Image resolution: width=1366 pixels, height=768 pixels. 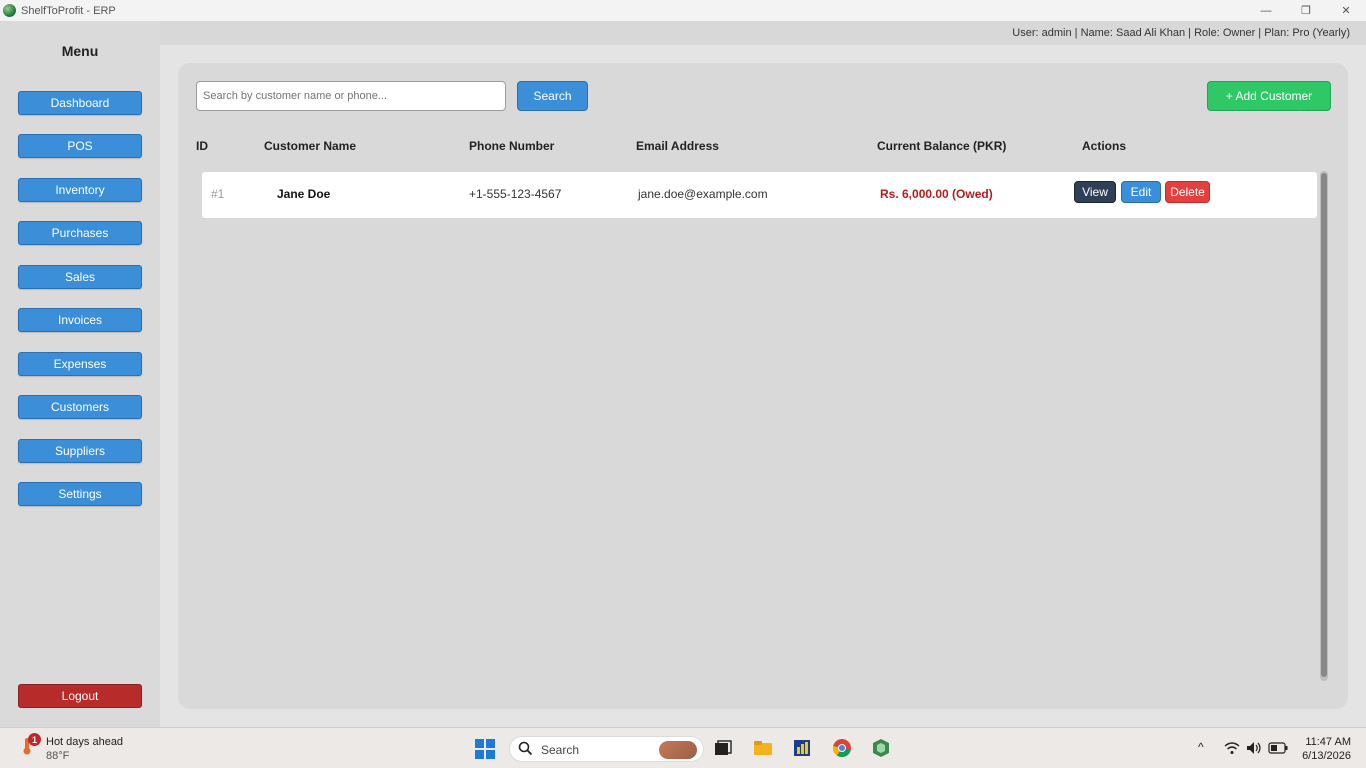 I want to click on column-header-email: Email Address, so click(x=677, y=146).